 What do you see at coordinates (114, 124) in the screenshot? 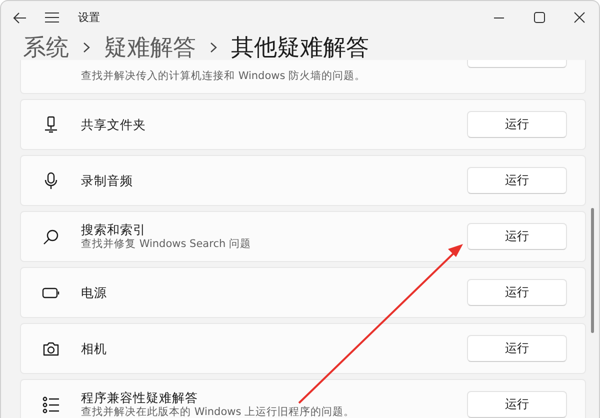
I see `troubleshooter-title: 共享文件夹` at bounding box center [114, 124].